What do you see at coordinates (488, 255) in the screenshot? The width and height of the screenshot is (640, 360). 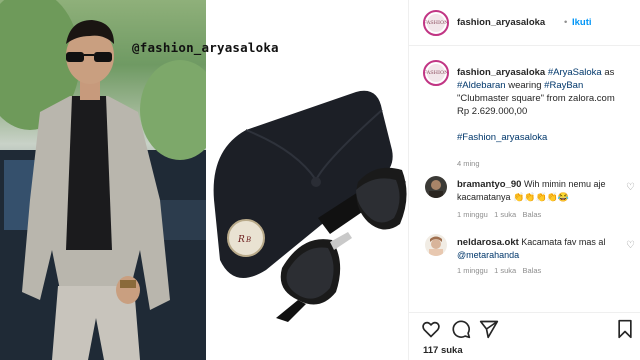 I see `mention-link: @metarahanda` at bounding box center [488, 255].